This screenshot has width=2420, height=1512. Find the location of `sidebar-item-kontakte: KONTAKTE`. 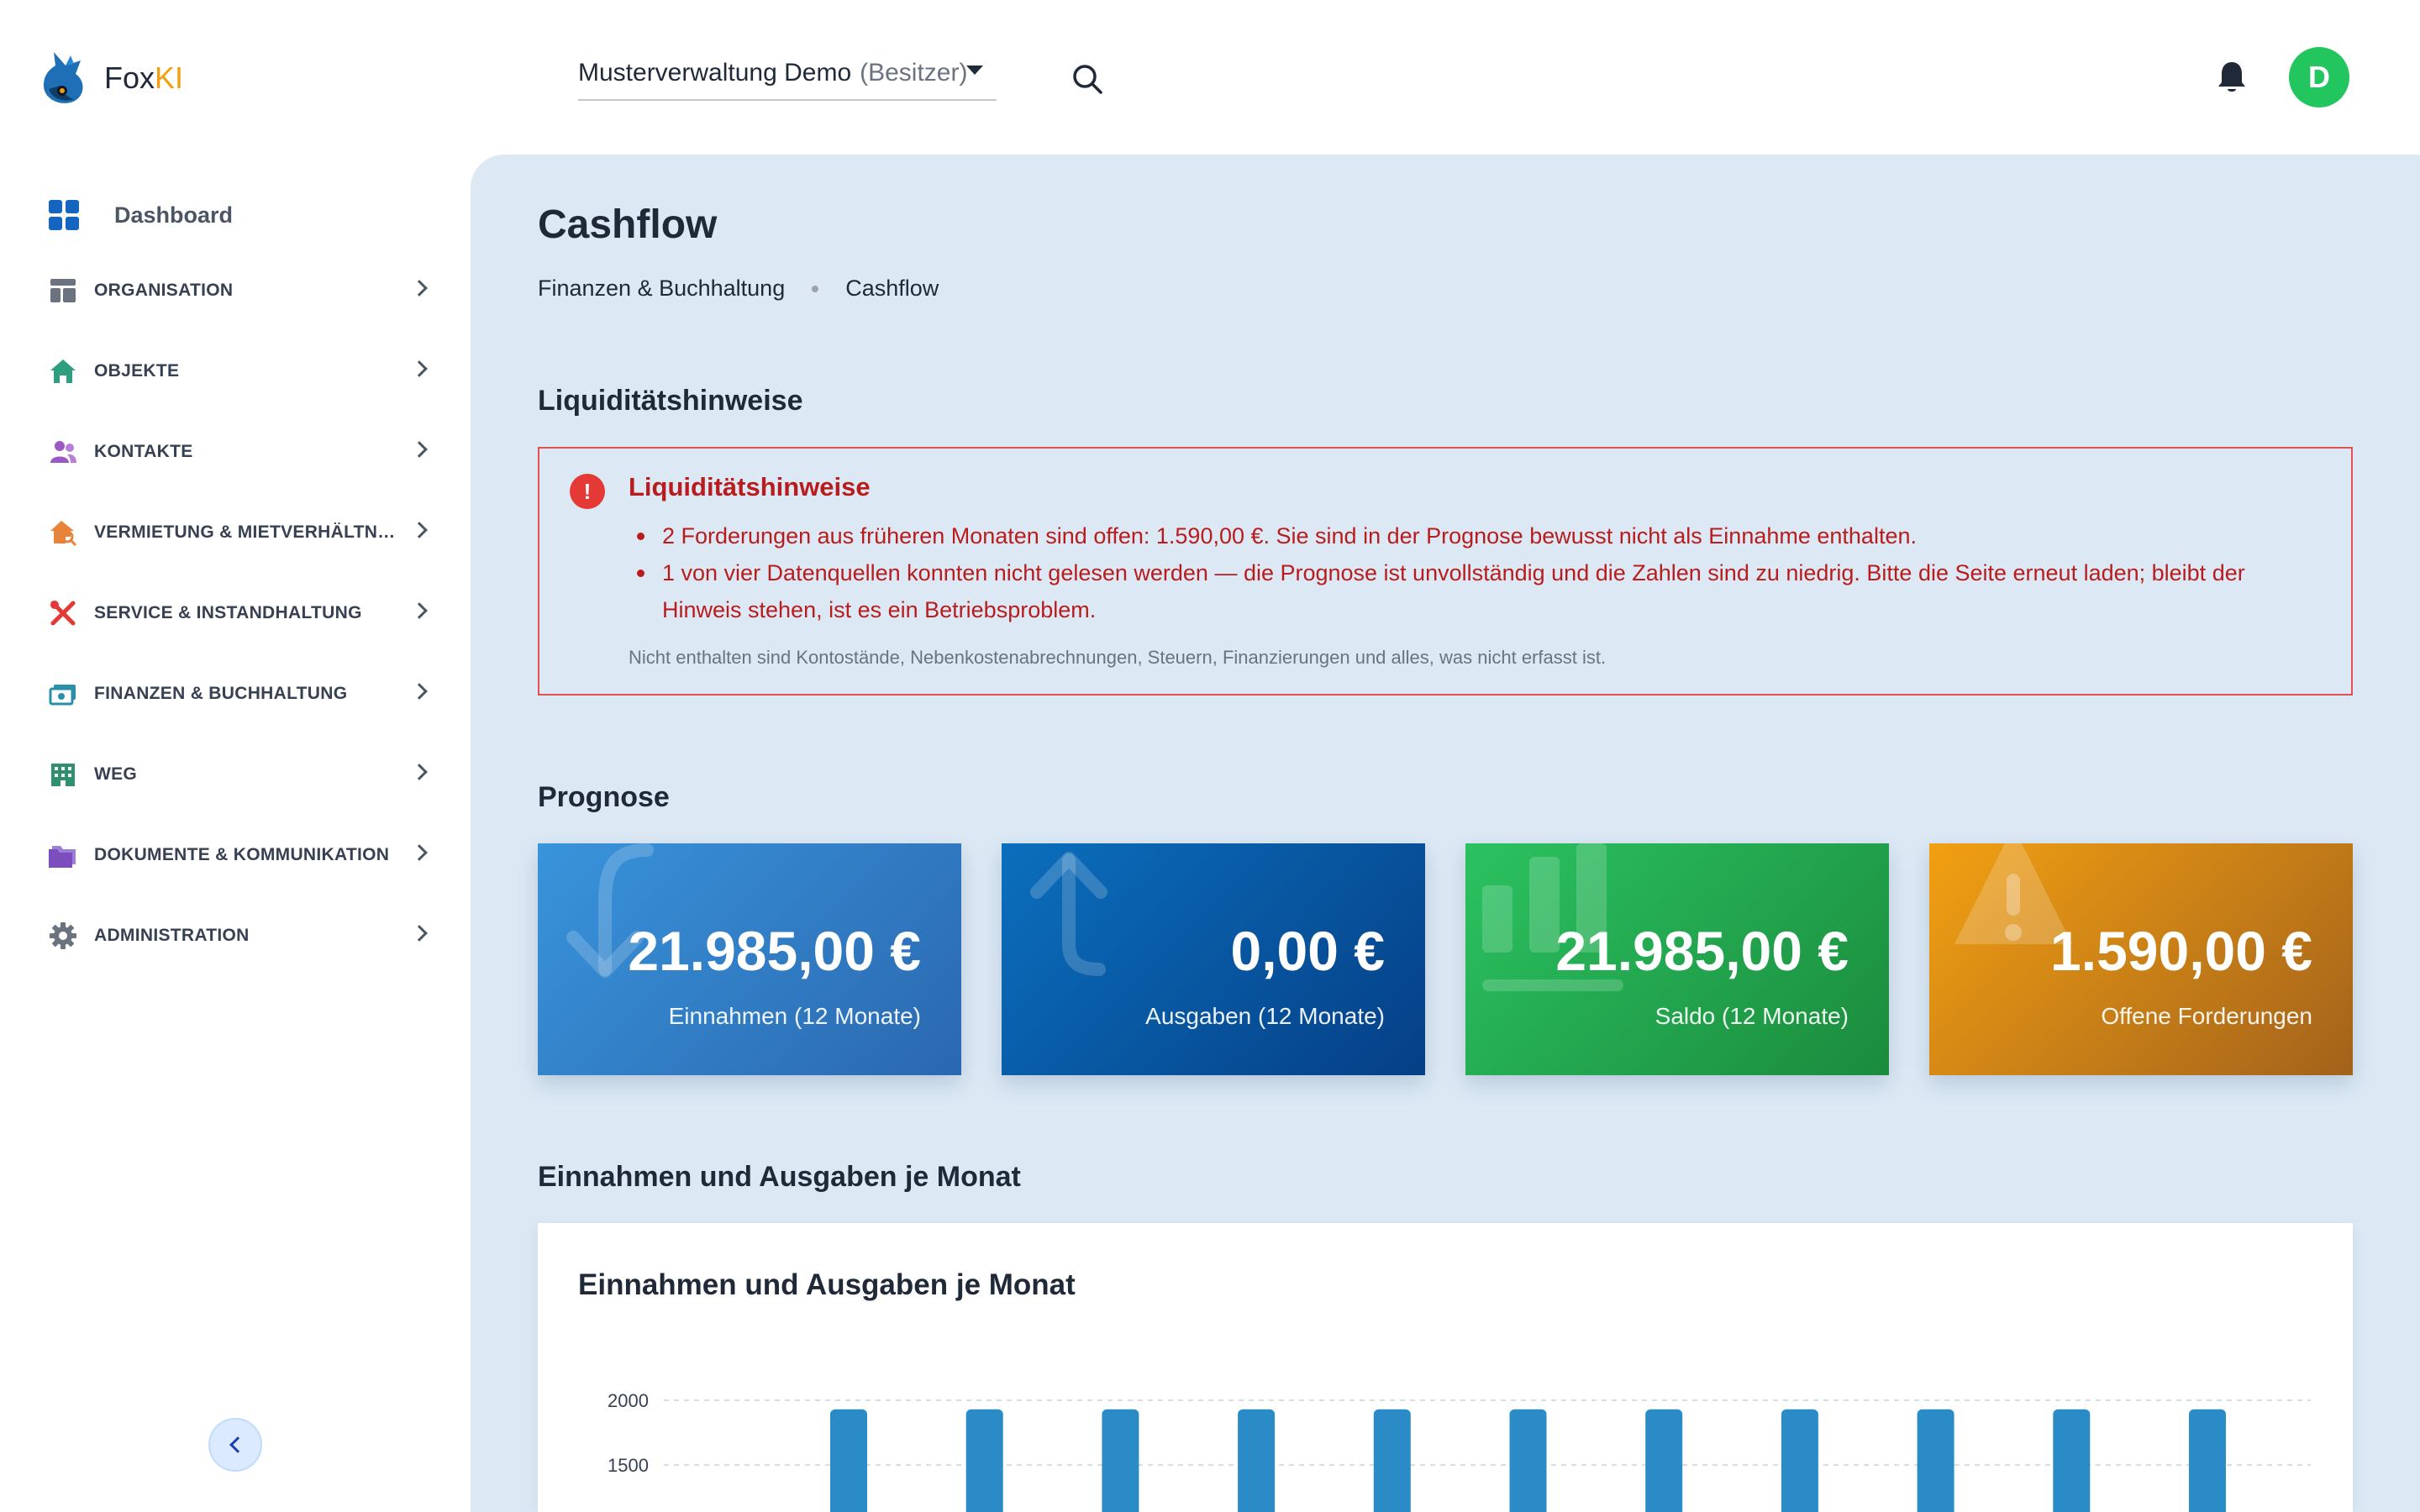

sidebar-item-kontakte: KONTAKTE is located at coordinates (238, 452).